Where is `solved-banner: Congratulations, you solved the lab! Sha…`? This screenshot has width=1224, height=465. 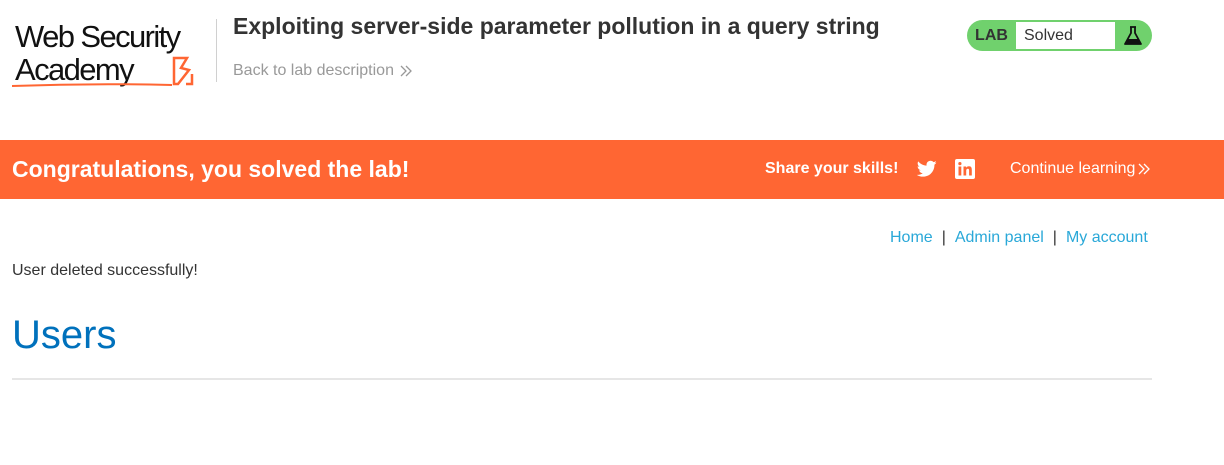 solved-banner: Congratulations, you solved the lab! Sha… is located at coordinates (612, 169).